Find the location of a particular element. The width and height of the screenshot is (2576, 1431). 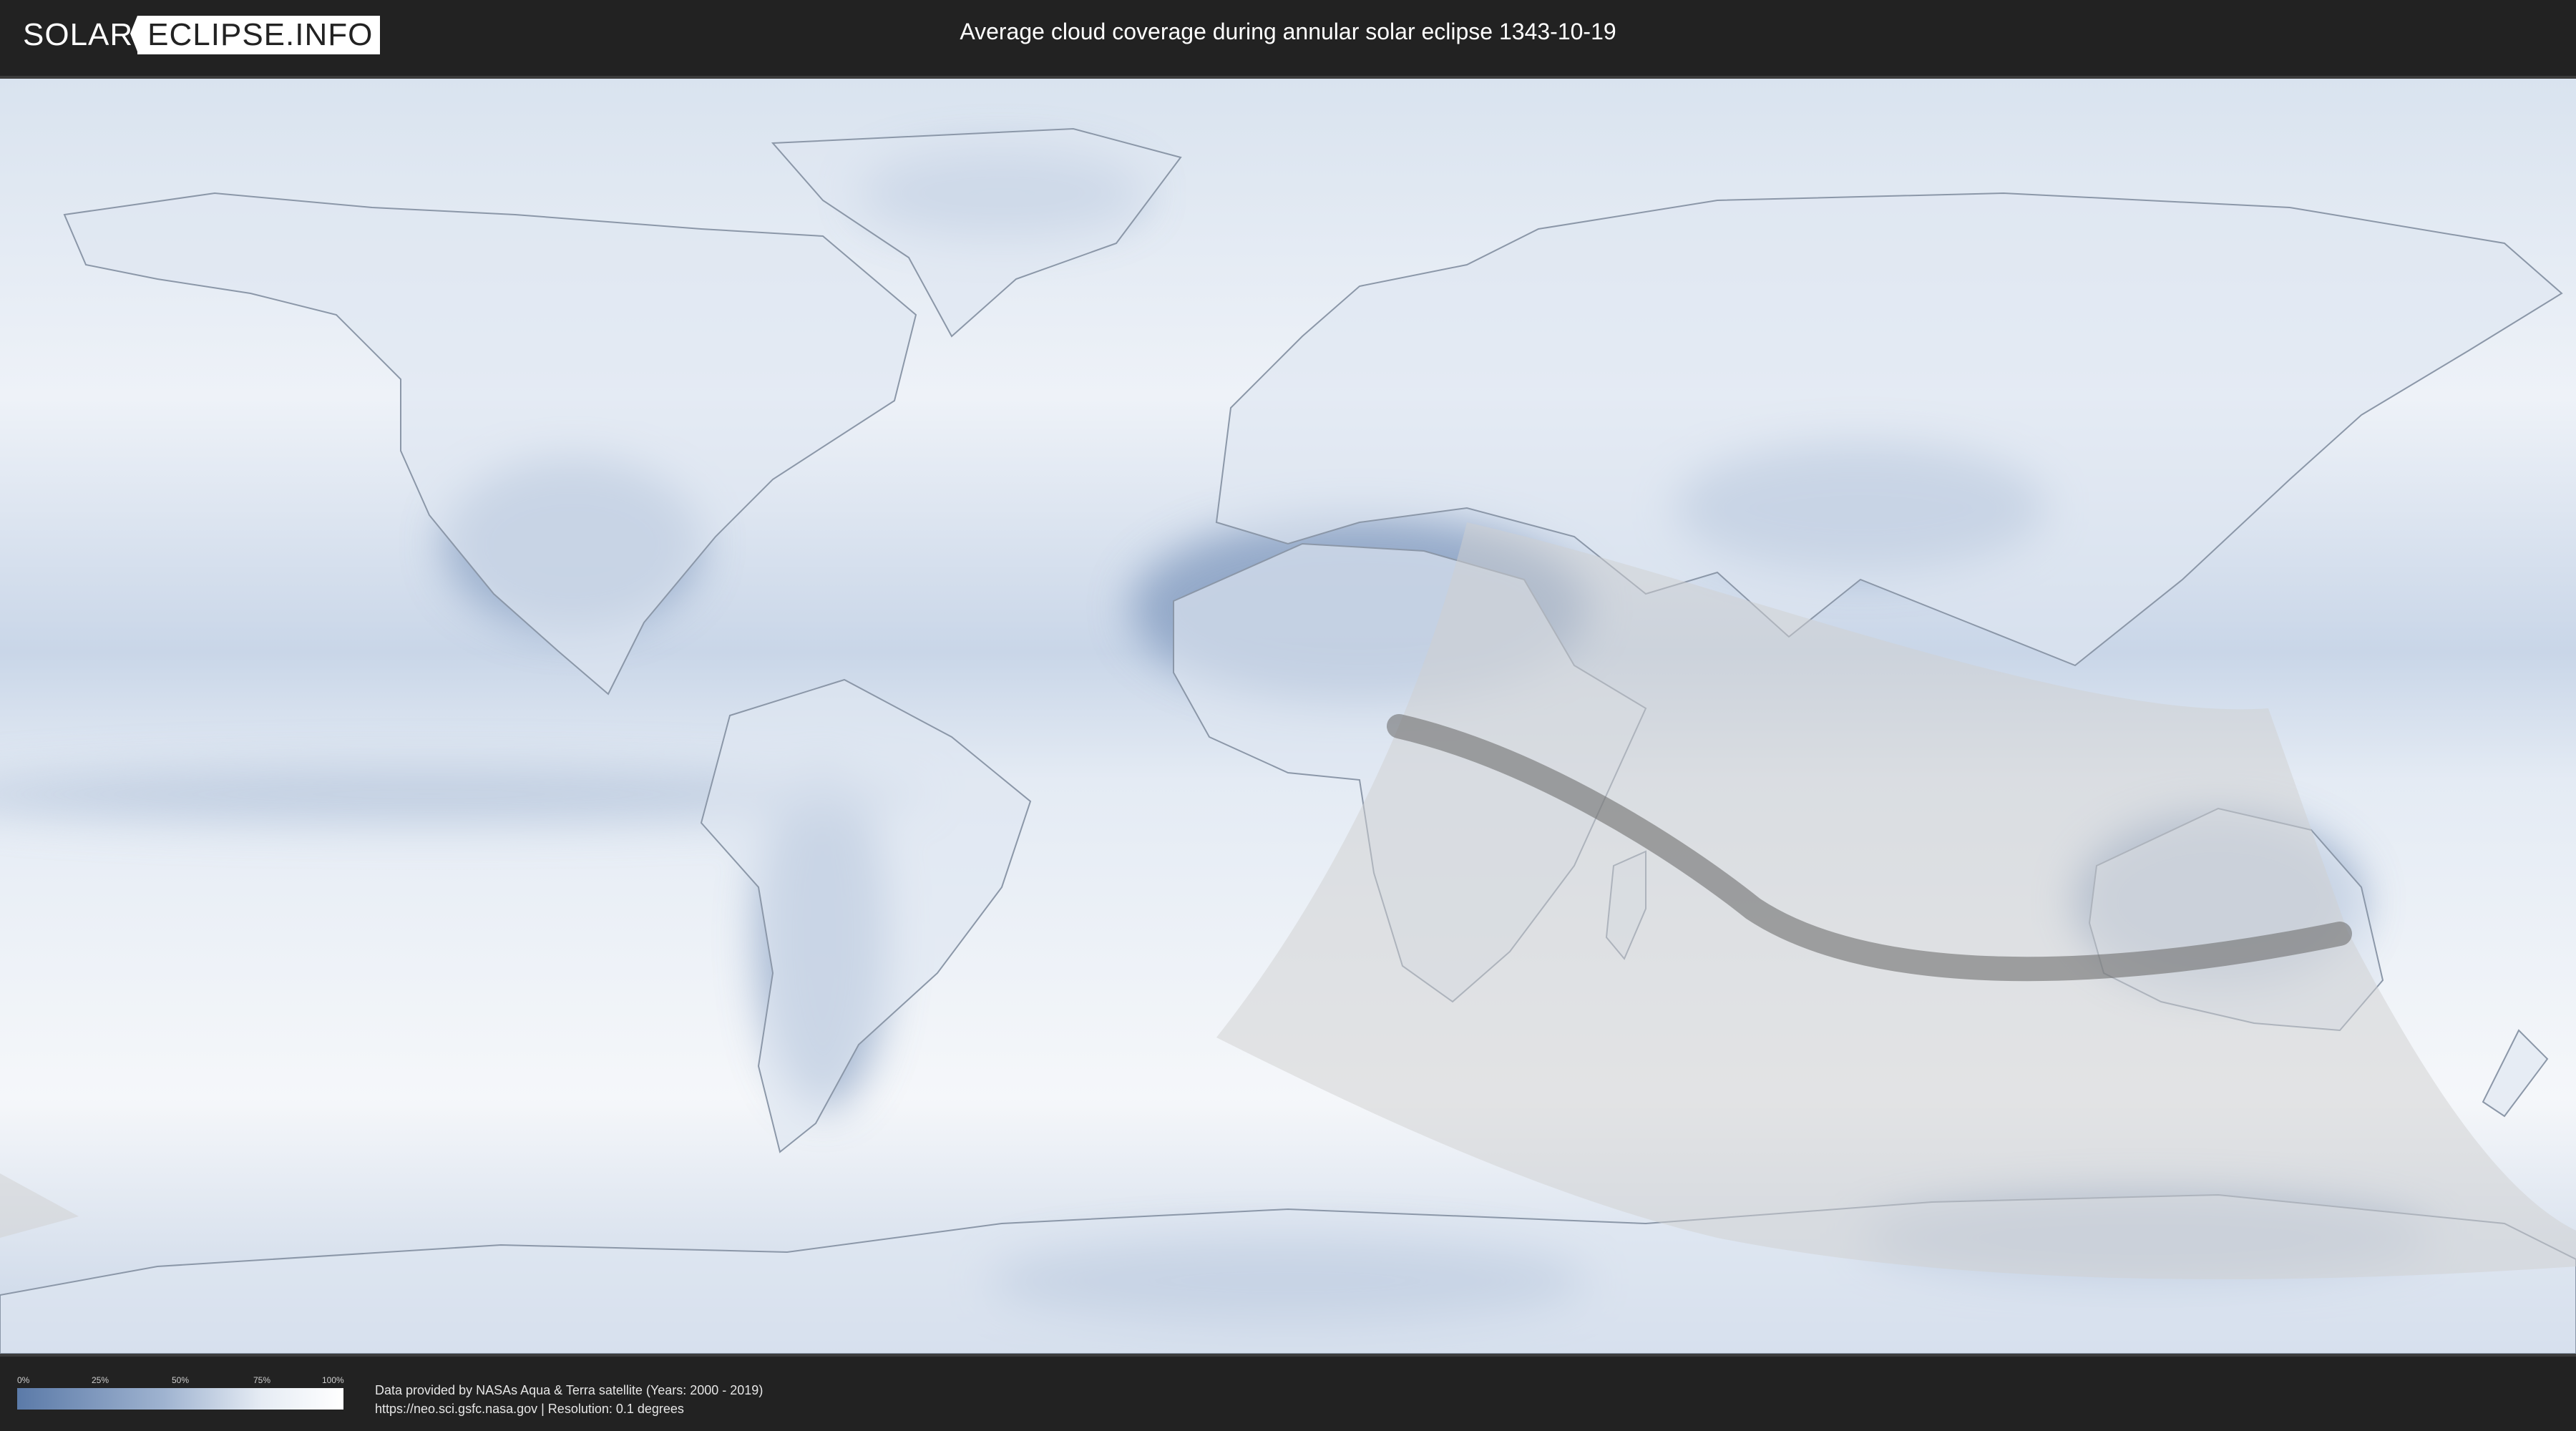

legend-color-bar is located at coordinates (180, 1399).